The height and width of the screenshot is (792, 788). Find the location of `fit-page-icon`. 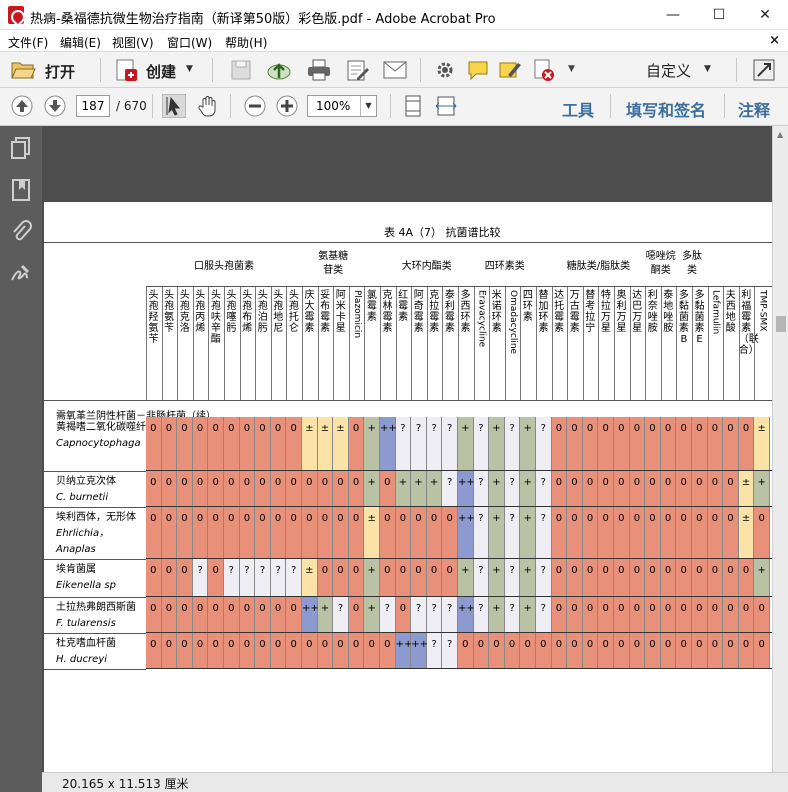

fit-page-icon is located at coordinates (413, 106).